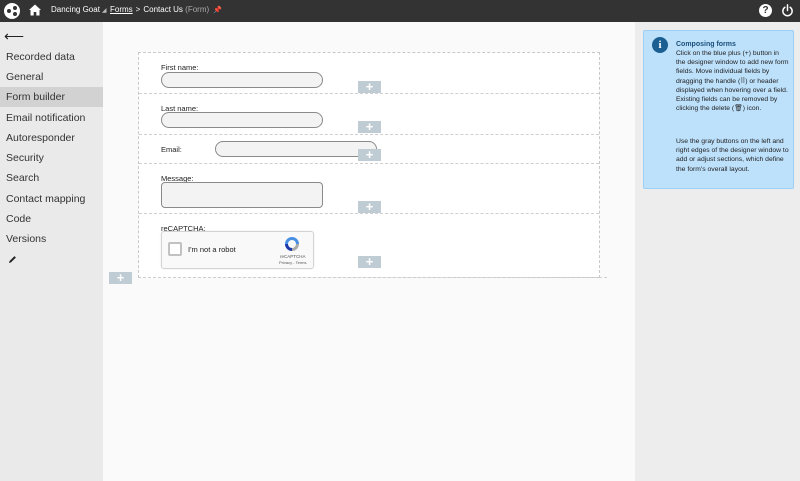 The image size is (800, 481). Describe the element at coordinates (51, 219) in the screenshot. I see `sidebar-item-code: Code` at that location.